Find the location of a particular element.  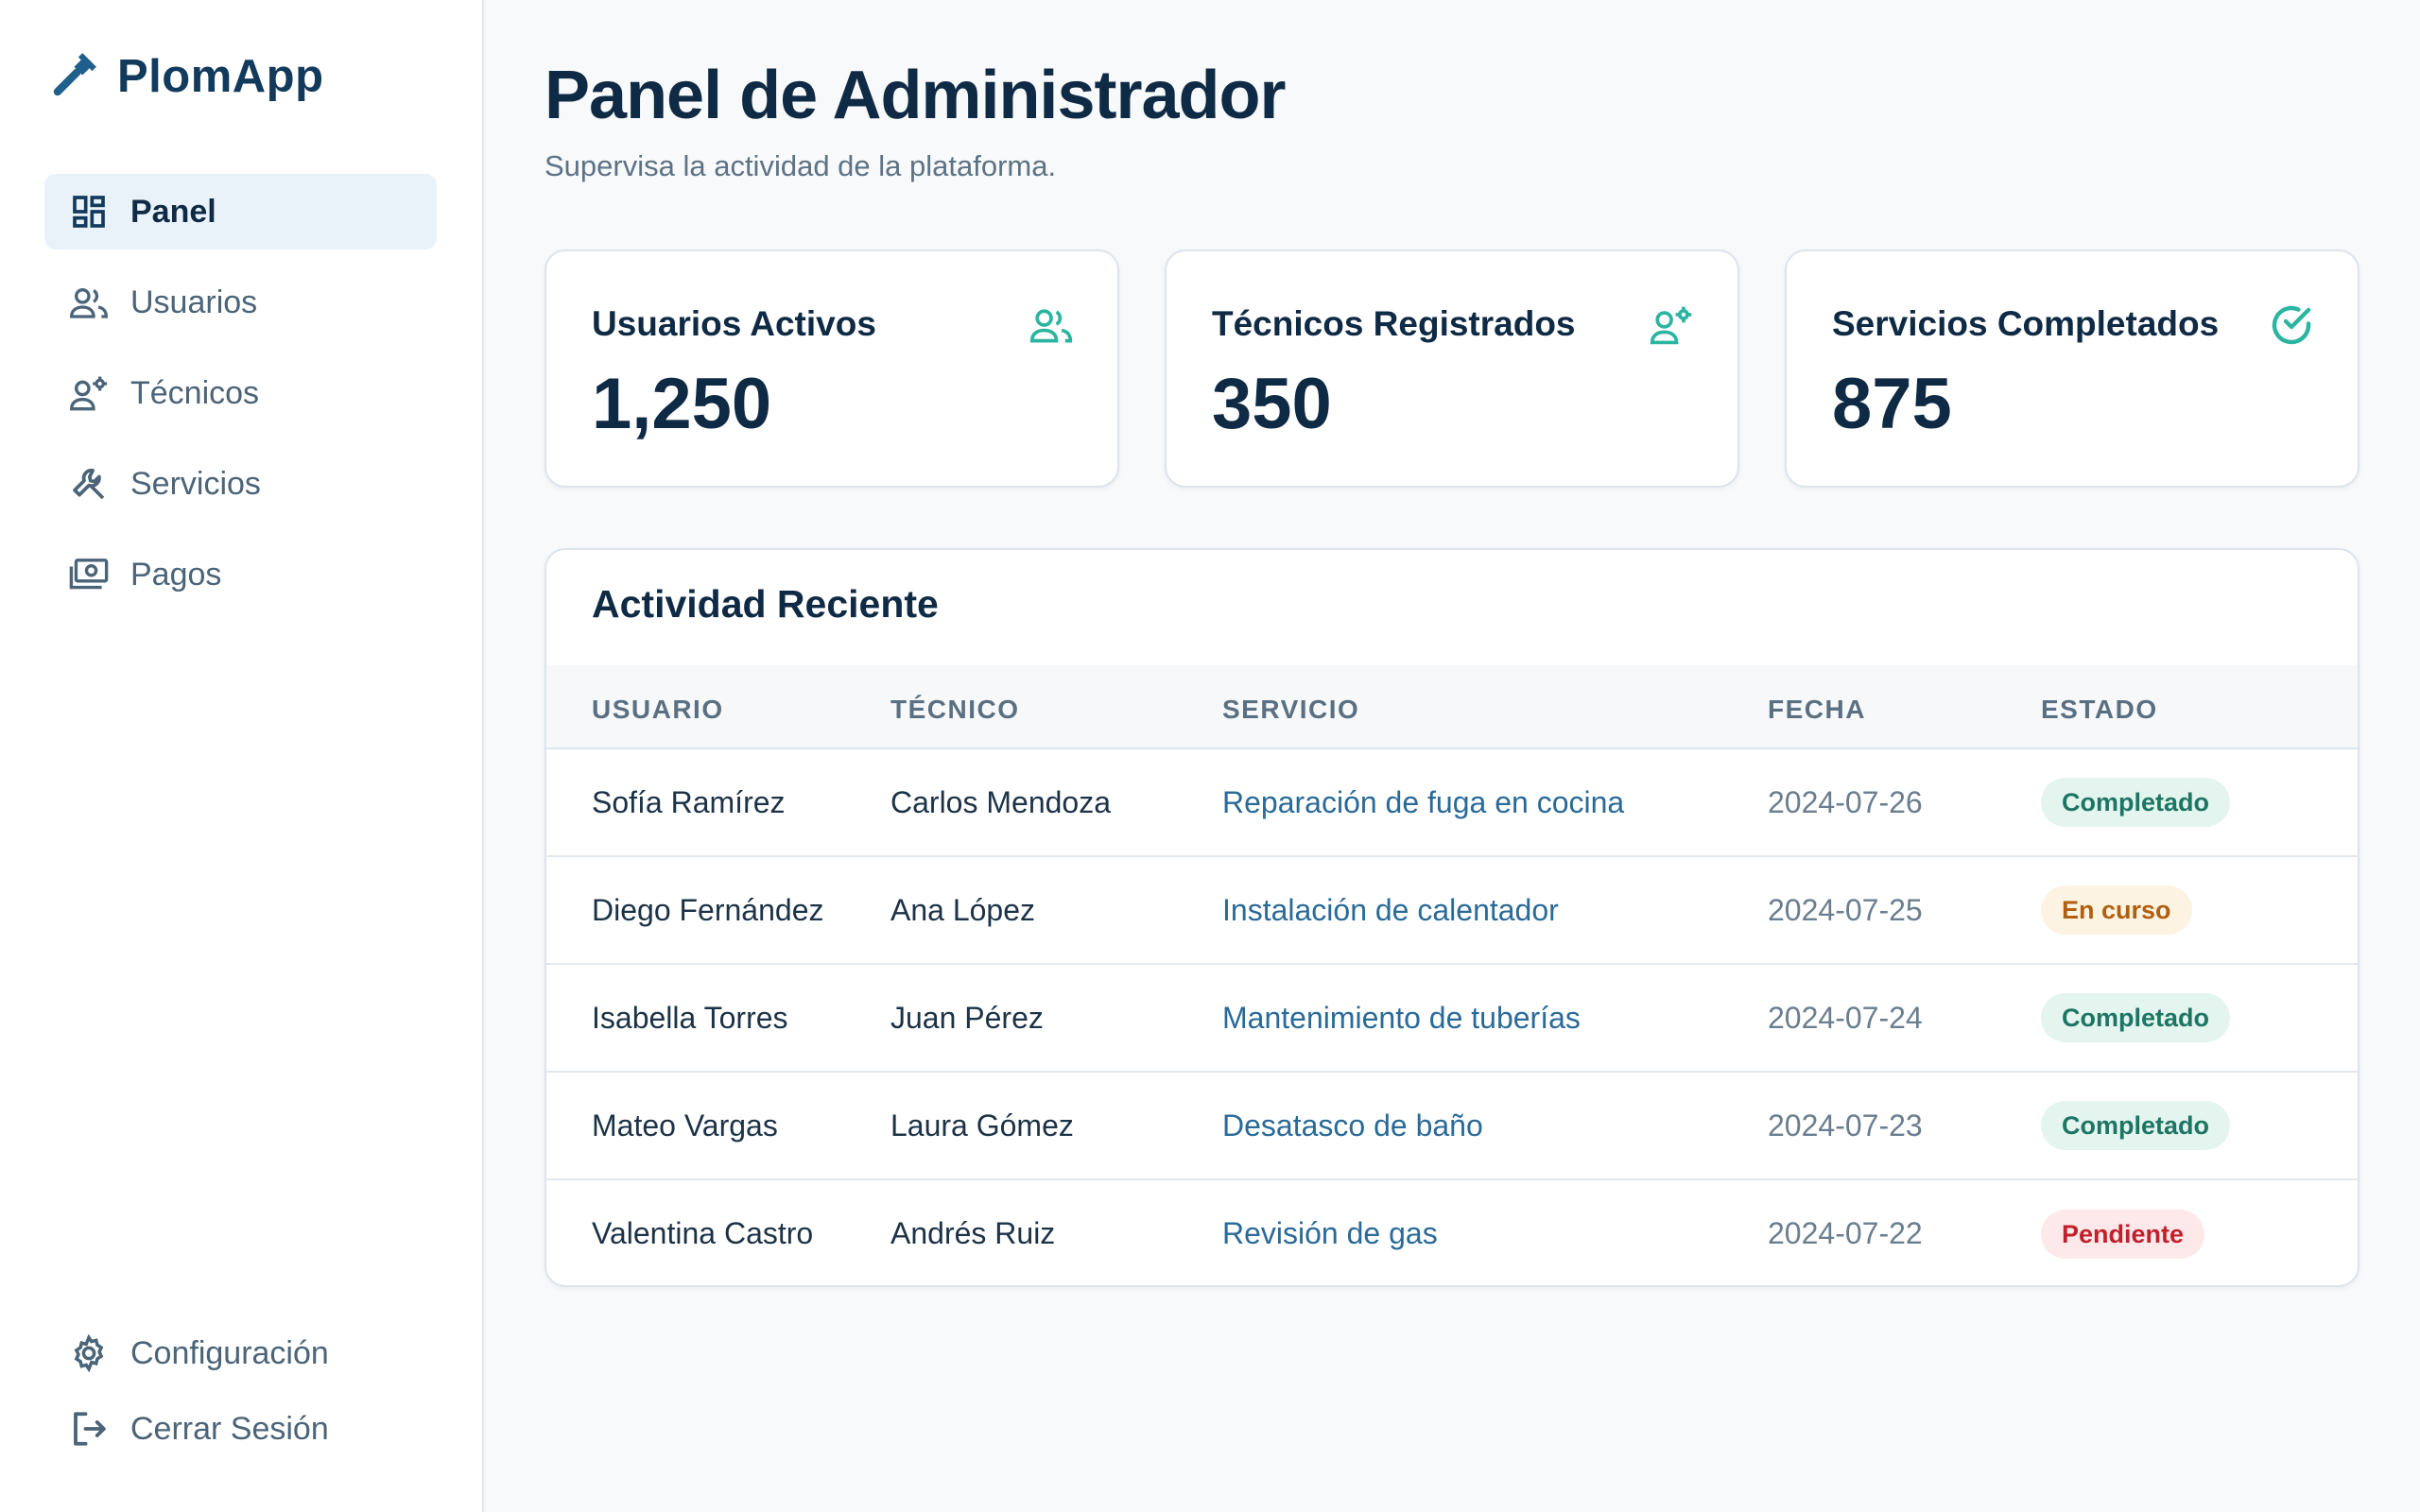

cell-user: Diego Fernández is located at coordinates (708, 909).